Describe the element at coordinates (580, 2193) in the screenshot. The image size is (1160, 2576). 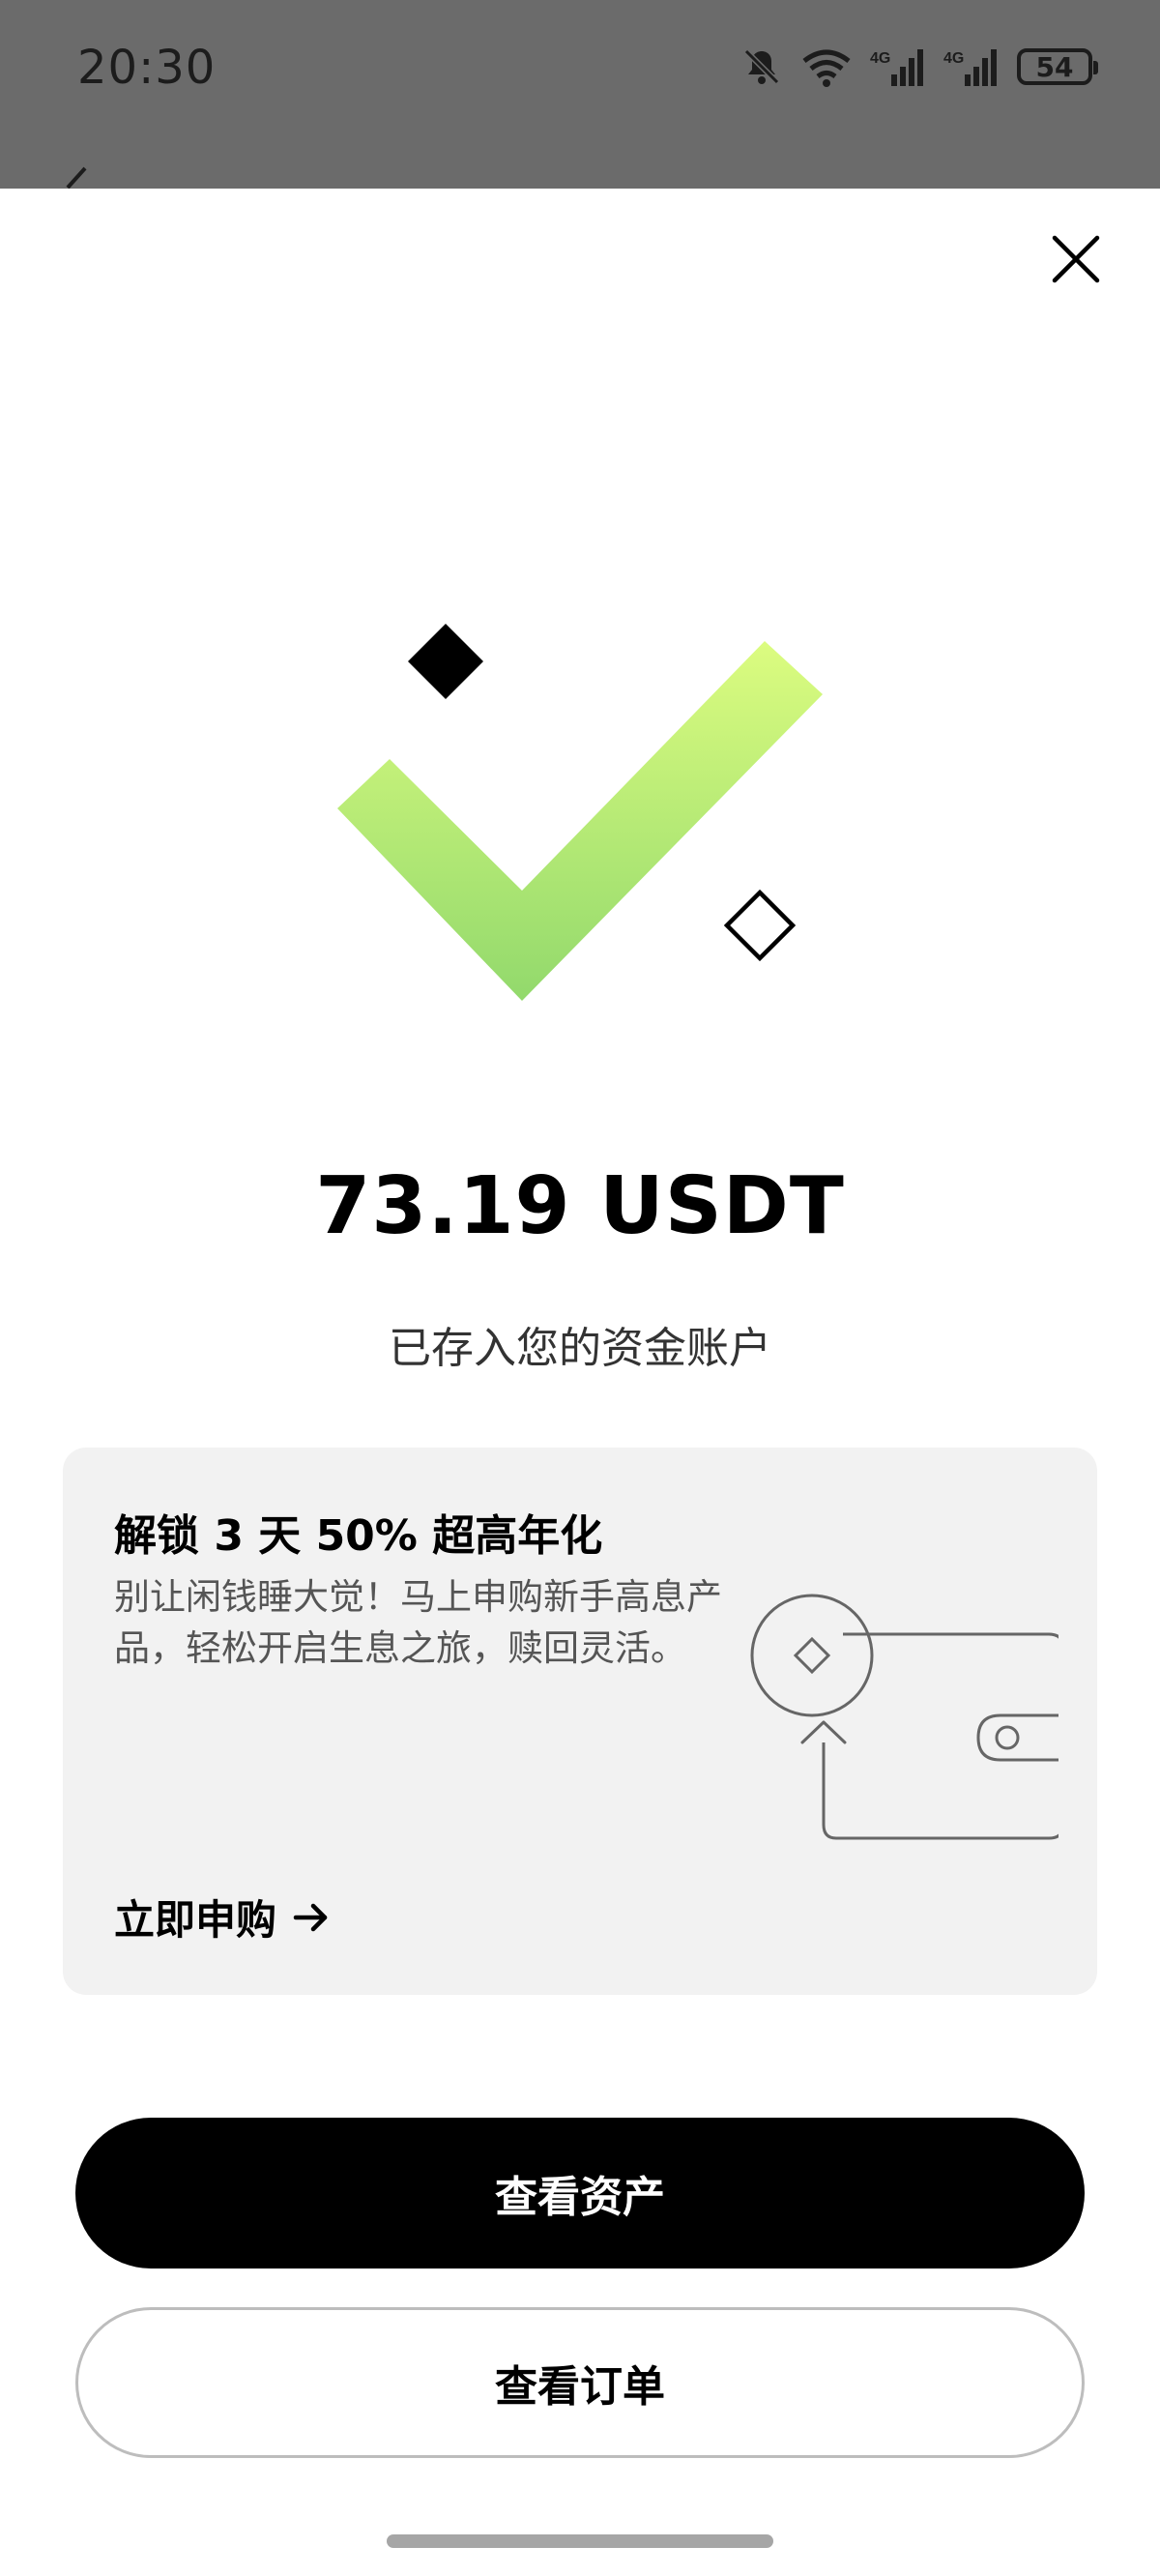
I see `view-assets-button: 查看资产` at that location.